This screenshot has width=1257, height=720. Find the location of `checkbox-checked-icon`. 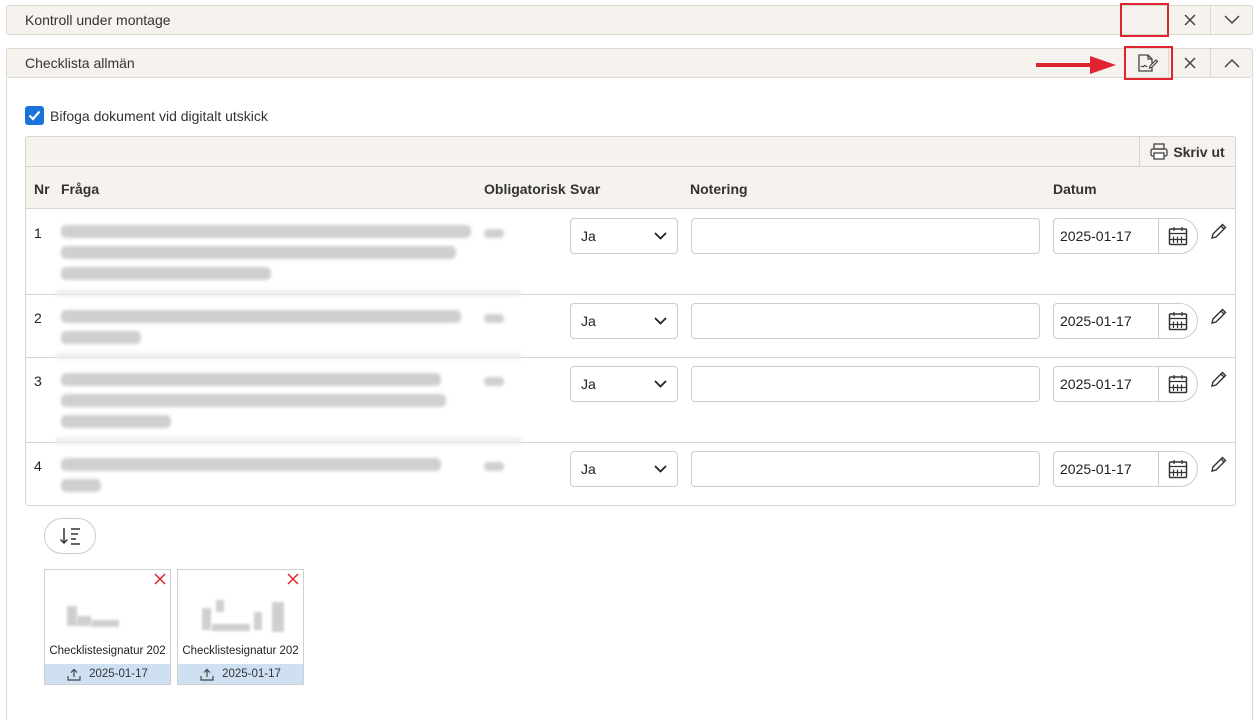

checkbox-checked-icon is located at coordinates (34, 115).